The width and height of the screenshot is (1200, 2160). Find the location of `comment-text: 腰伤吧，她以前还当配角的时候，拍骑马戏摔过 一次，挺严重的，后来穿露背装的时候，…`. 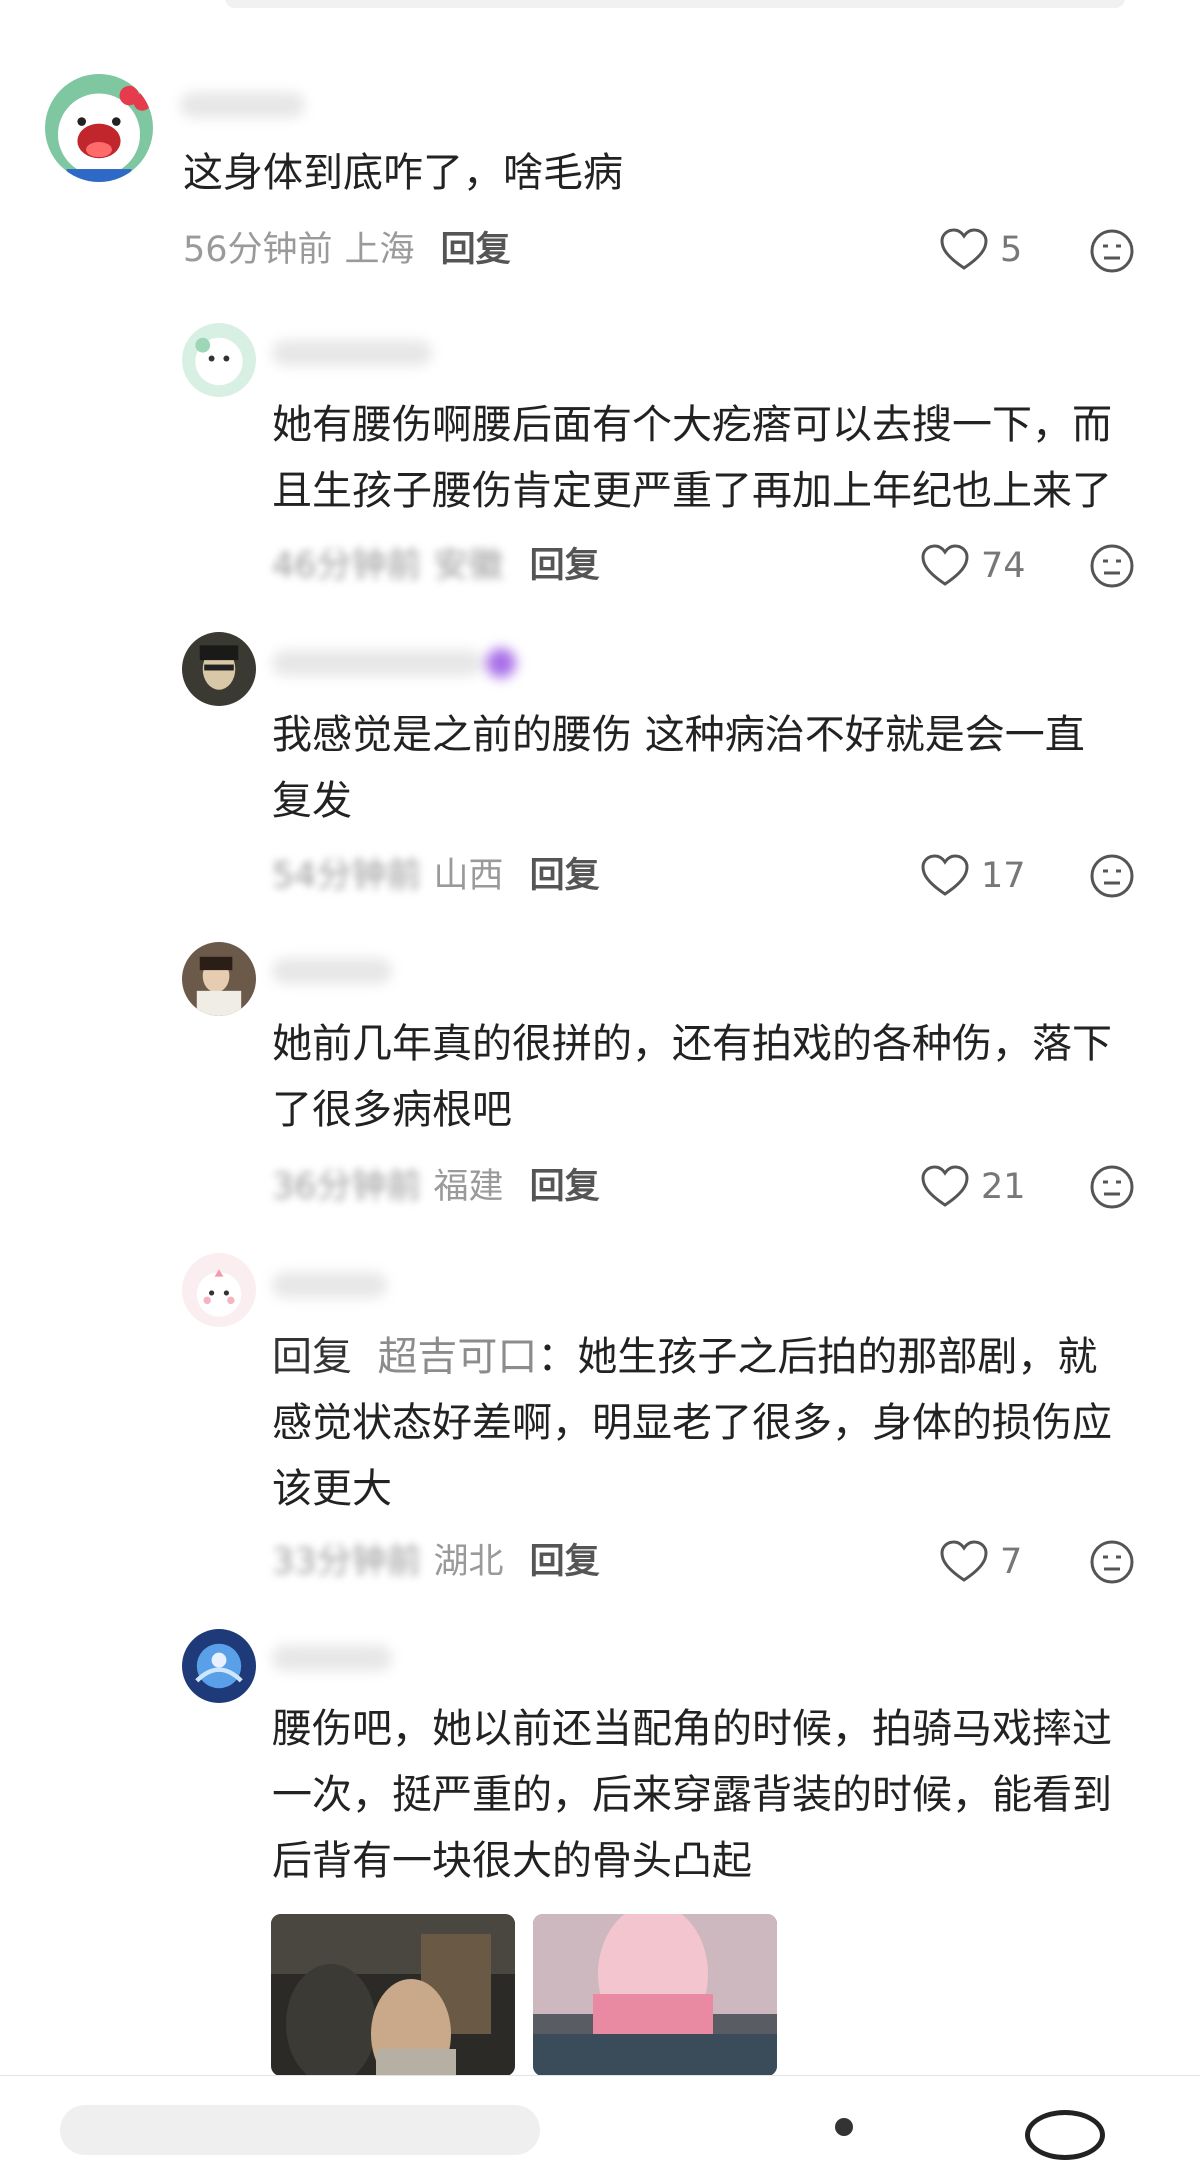

comment-text: 腰伤吧，她以前还当配角的时候，拍骑马戏摔过 一次，挺严重的，后来穿露背装的时候，… is located at coordinates (692, 1795).